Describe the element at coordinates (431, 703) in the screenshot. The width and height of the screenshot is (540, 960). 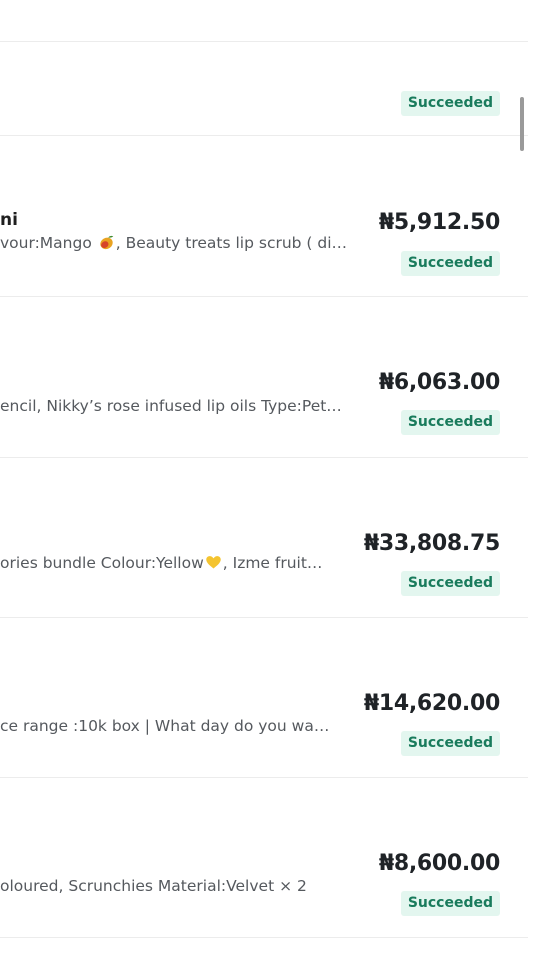
I see `order-amount: ₦14,620.00` at that location.